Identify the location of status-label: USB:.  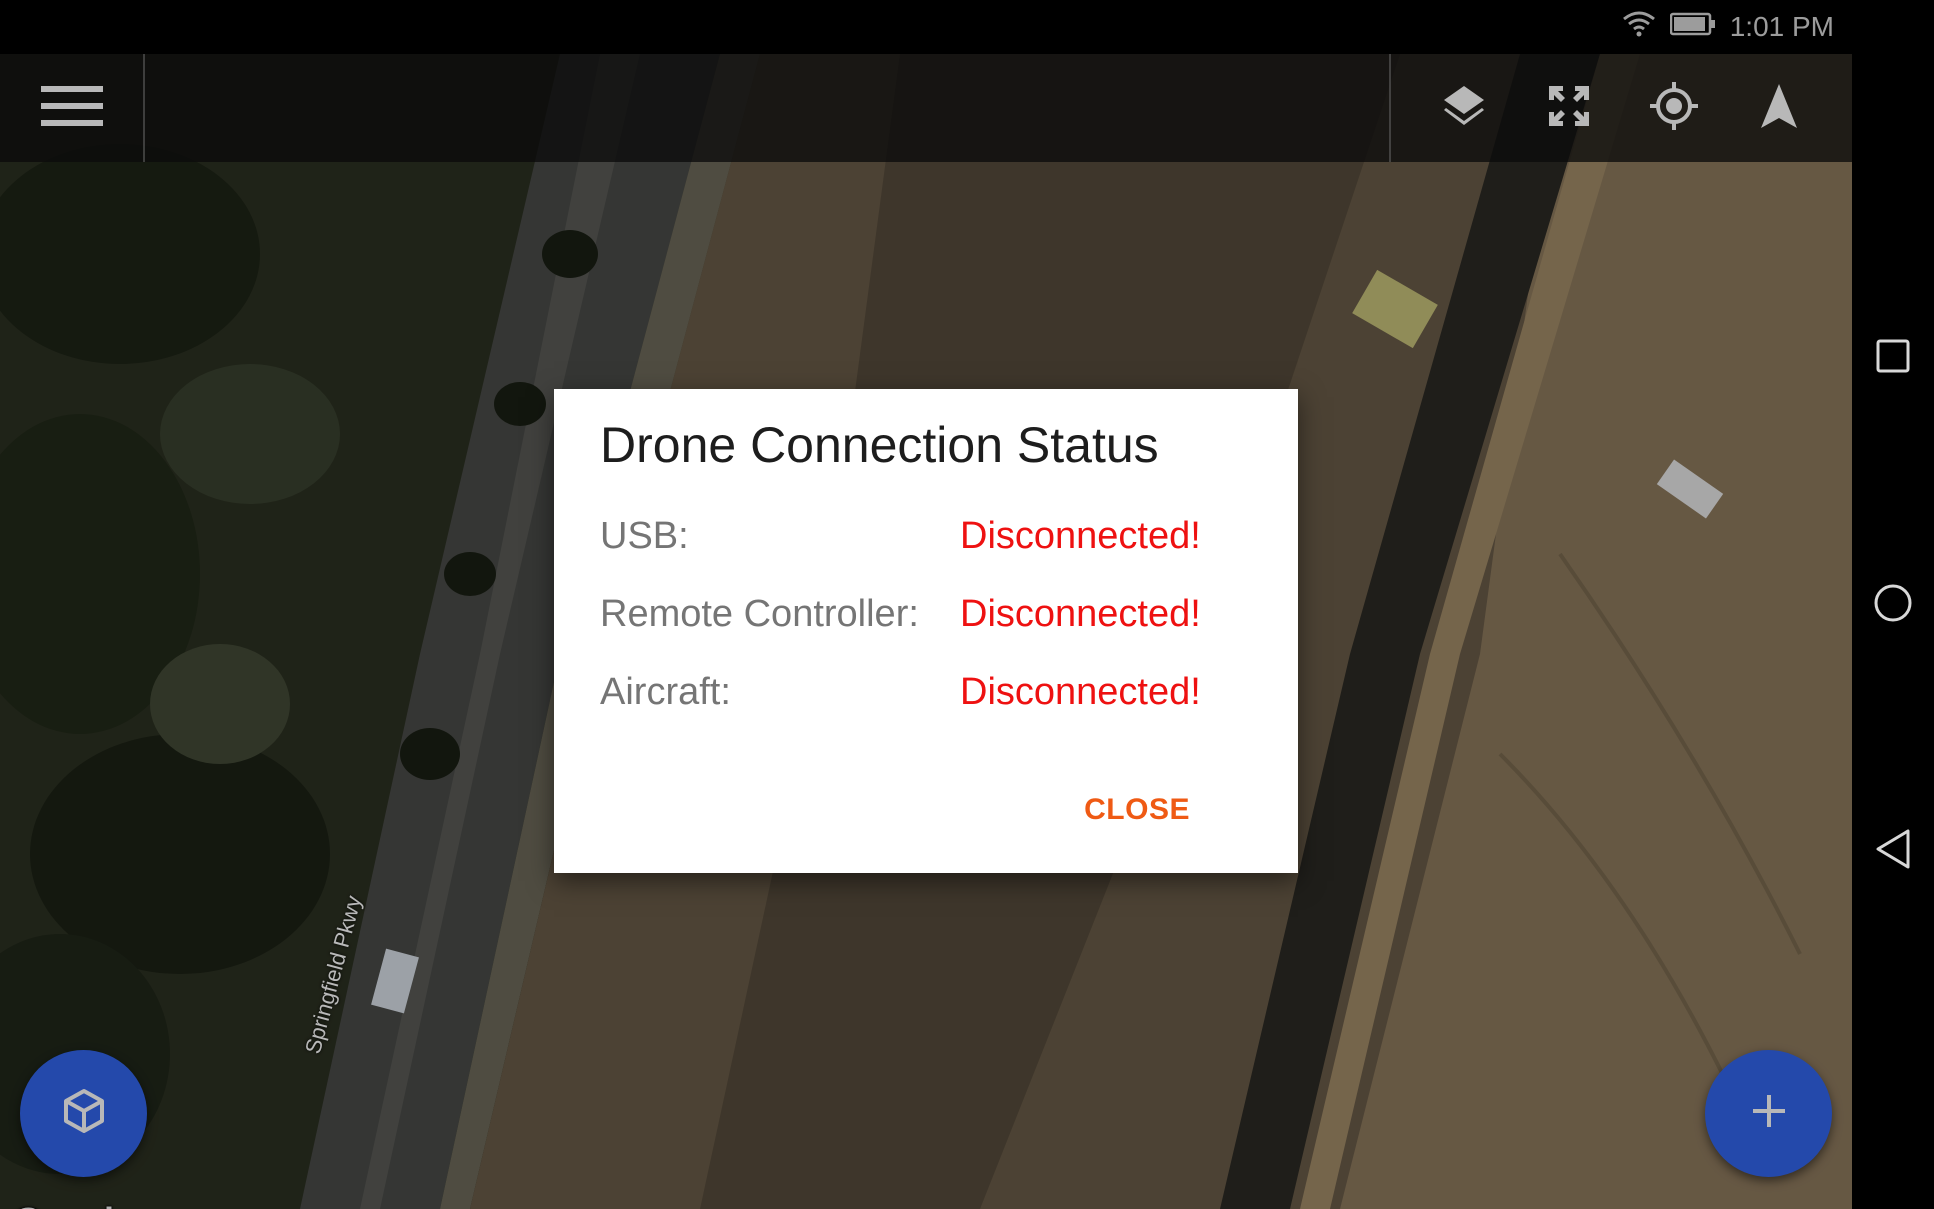
(644, 535).